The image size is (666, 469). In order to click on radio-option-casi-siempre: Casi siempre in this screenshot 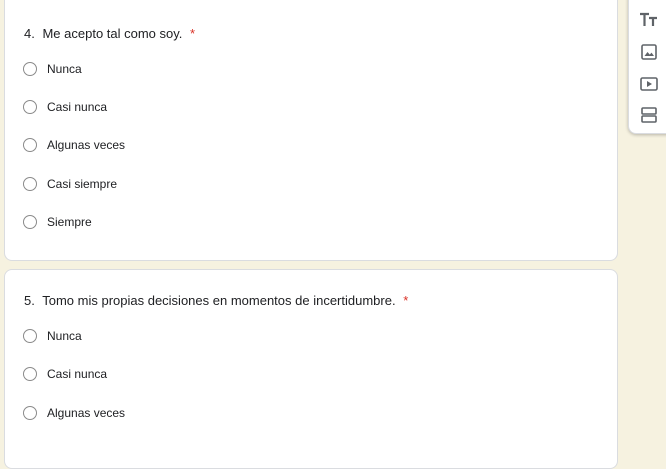, I will do `click(70, 184)`.